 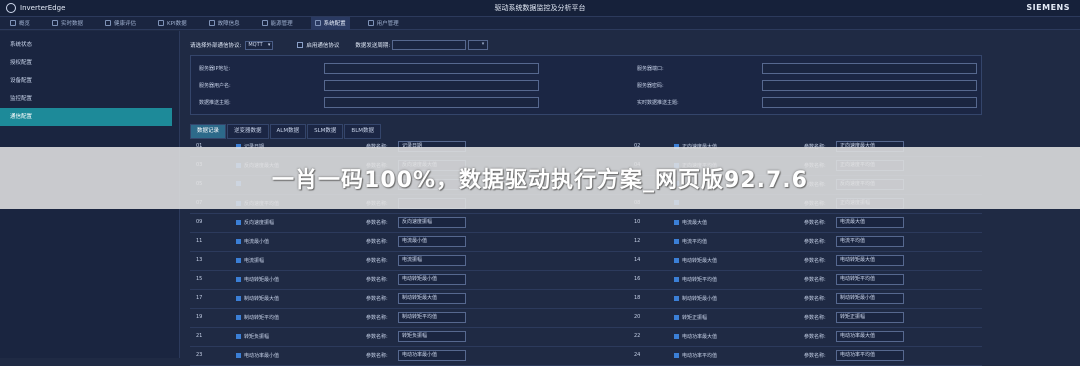 I want to click on param-name-input: 电流平均值, so click(x=870, y=241).